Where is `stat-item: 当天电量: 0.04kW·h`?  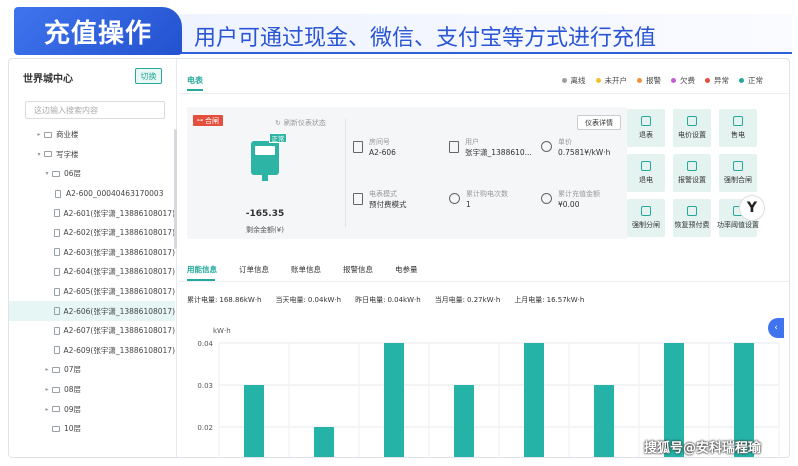
stat-item: 当天电量: 0.04kW·h is located at coordinates (309, 300).